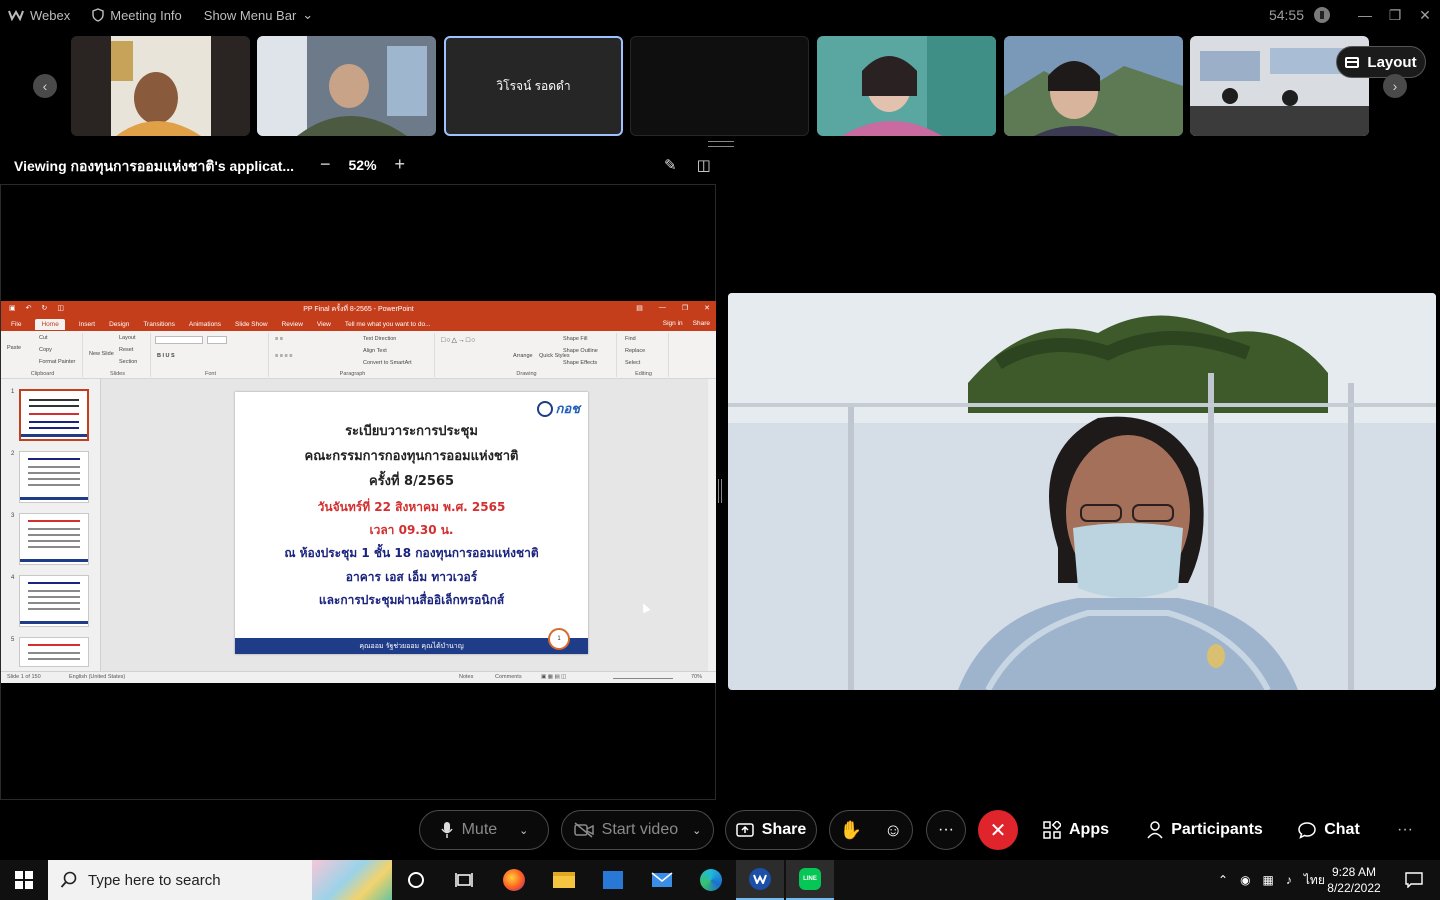 The image size is (1440, 900). I want to click on slide-line-3: ครั้งที่ 8/2565, so click(411, 481).